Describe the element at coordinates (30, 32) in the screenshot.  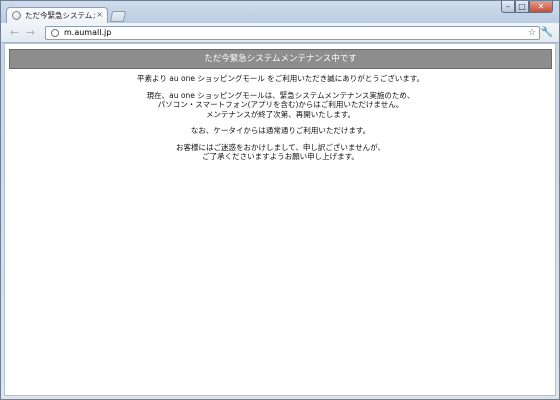
I see `forward-button: →` at that location.